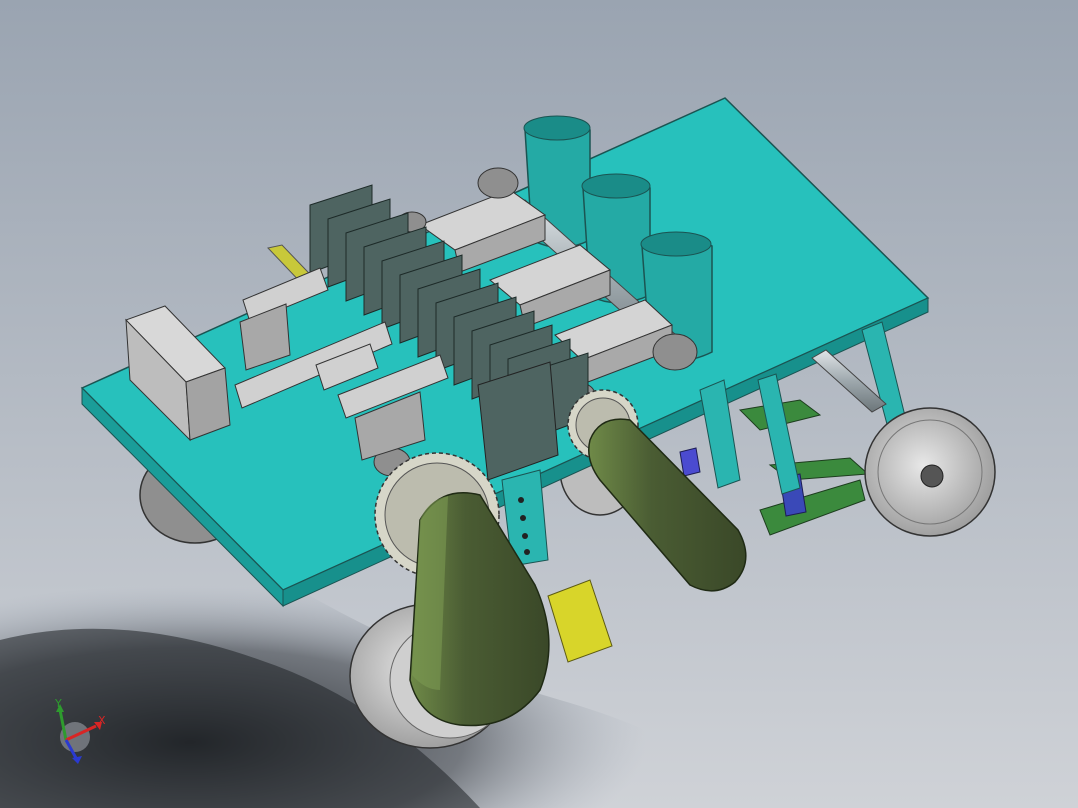 The height and width of the screenshot is (808, 1078). What do you see at coordinates (58, 703) in the screenshot?
I see `triad-y-label: Y` at bounding box center [58, 703].